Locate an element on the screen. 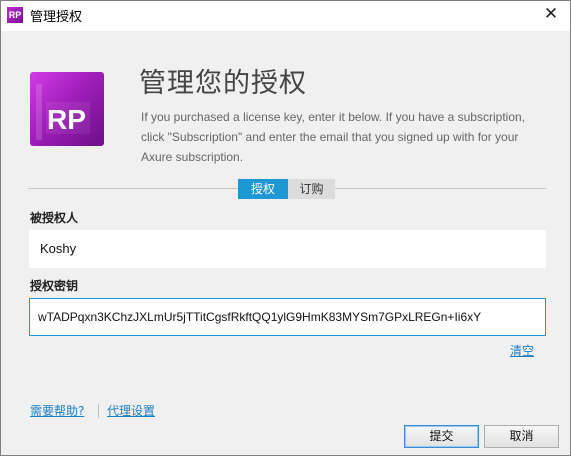 This screenshot has height=456, width=571. tab-subscription: 订购 is located at coordinates (311, 189).